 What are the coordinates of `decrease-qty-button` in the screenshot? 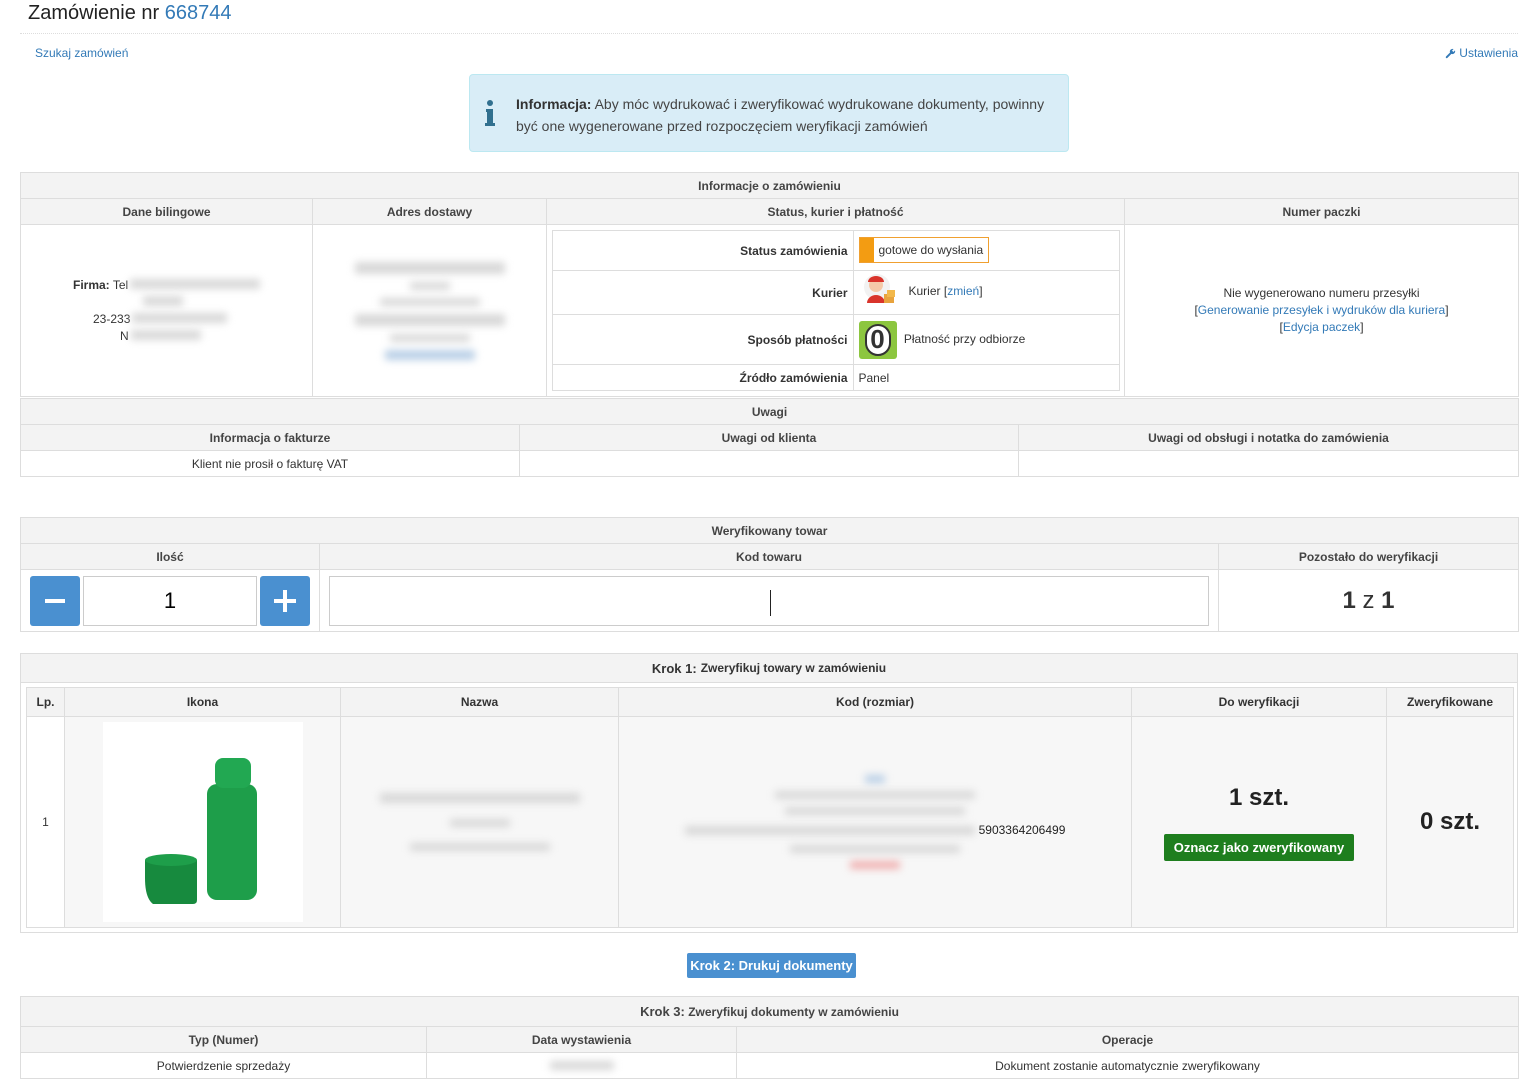 It's located at (55, 600).